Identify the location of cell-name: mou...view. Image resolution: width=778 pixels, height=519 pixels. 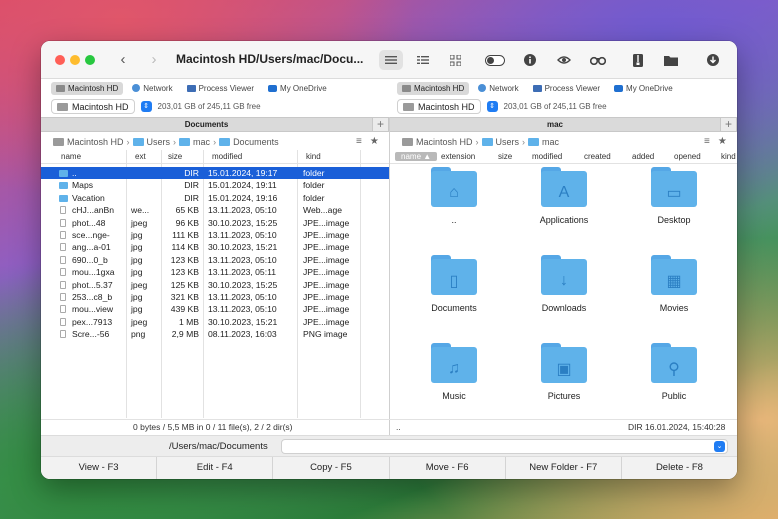
(93, 309).